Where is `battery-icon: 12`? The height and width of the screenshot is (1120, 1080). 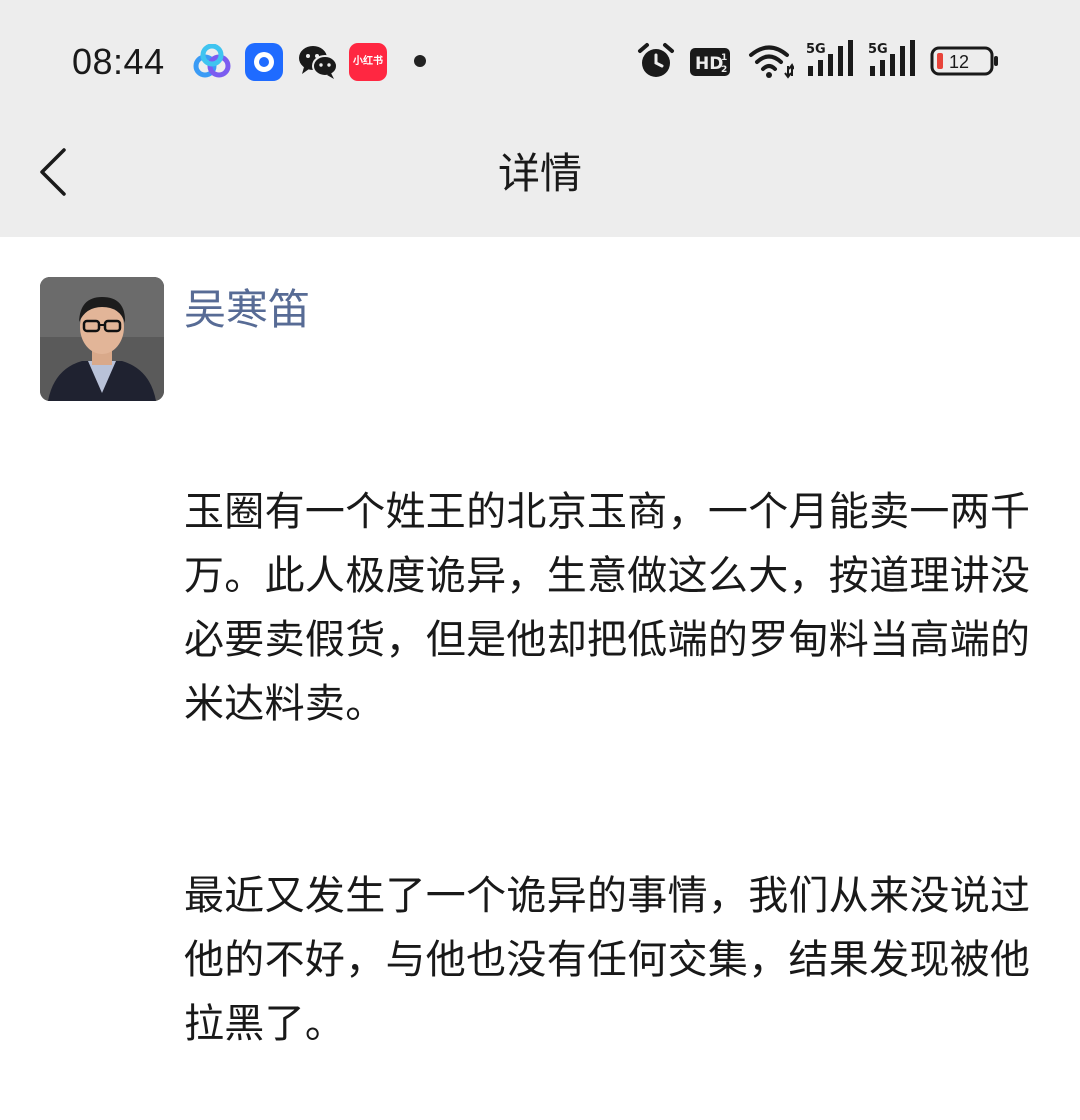
battery-icon: 12 is located at coordinates (964, 61).